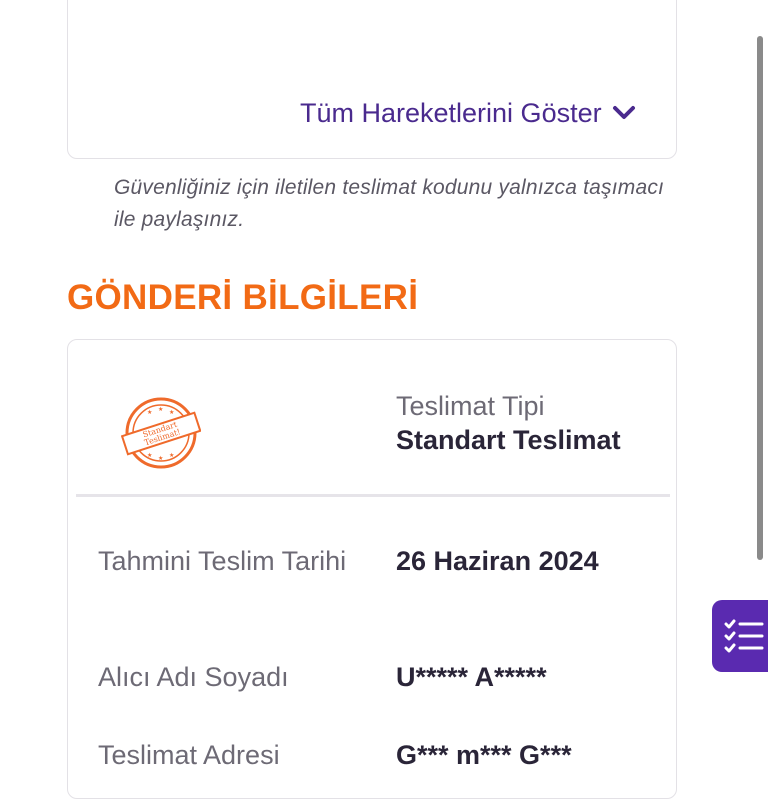 This screenshot has width=768, height=799. I want to click on estimated-delivery-date-label: Tahmini Teslim Tarihi, so click(222, 561).